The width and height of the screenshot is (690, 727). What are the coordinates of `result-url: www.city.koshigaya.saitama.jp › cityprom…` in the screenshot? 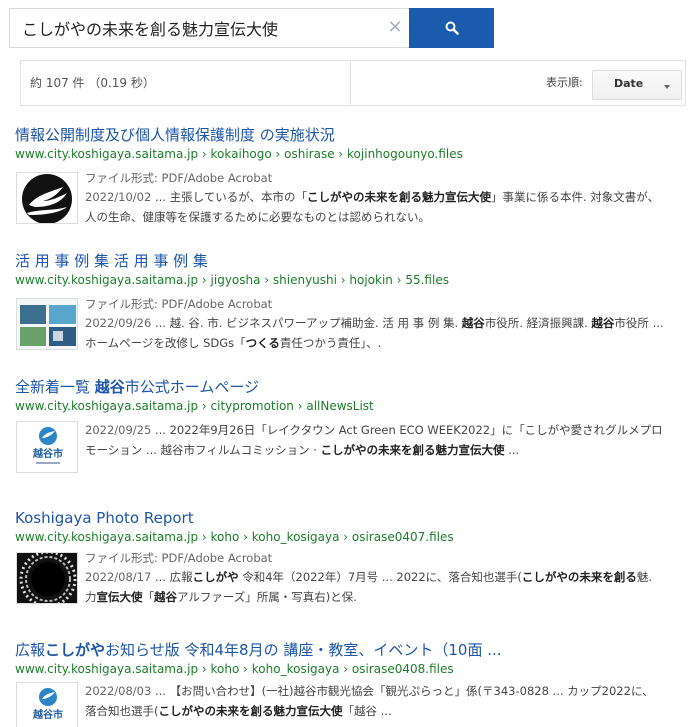 It's located at (194, 406).